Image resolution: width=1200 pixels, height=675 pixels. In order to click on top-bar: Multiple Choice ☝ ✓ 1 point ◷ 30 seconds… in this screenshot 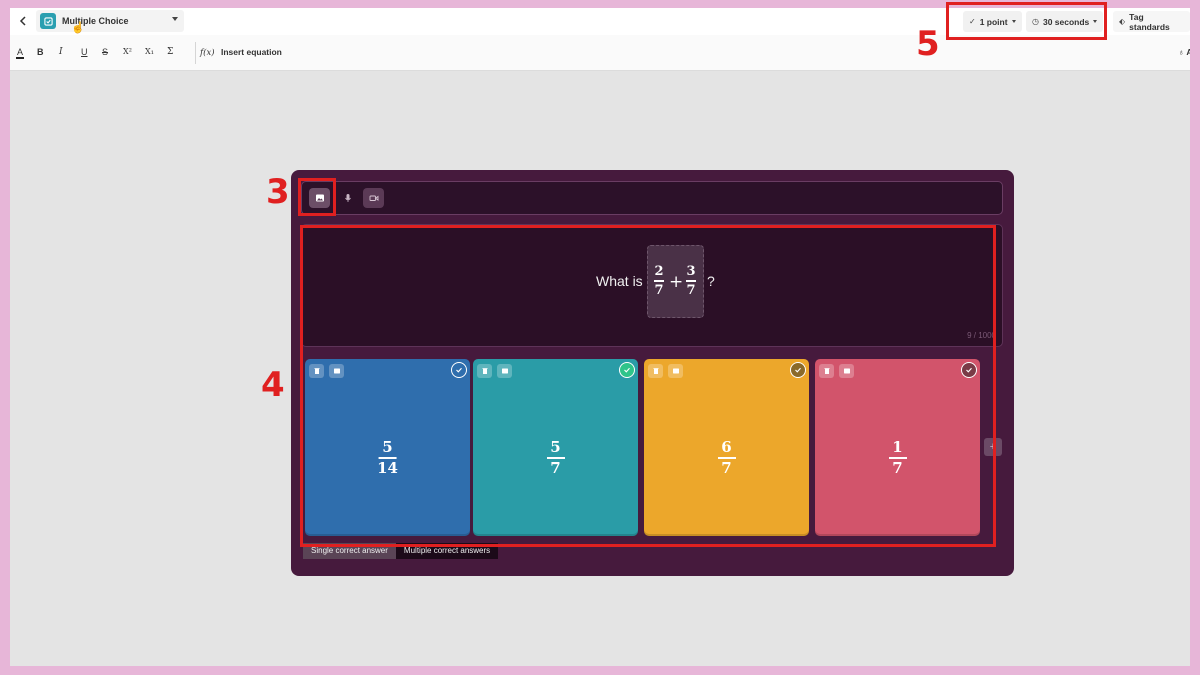, I will do `click(600, 21)`.